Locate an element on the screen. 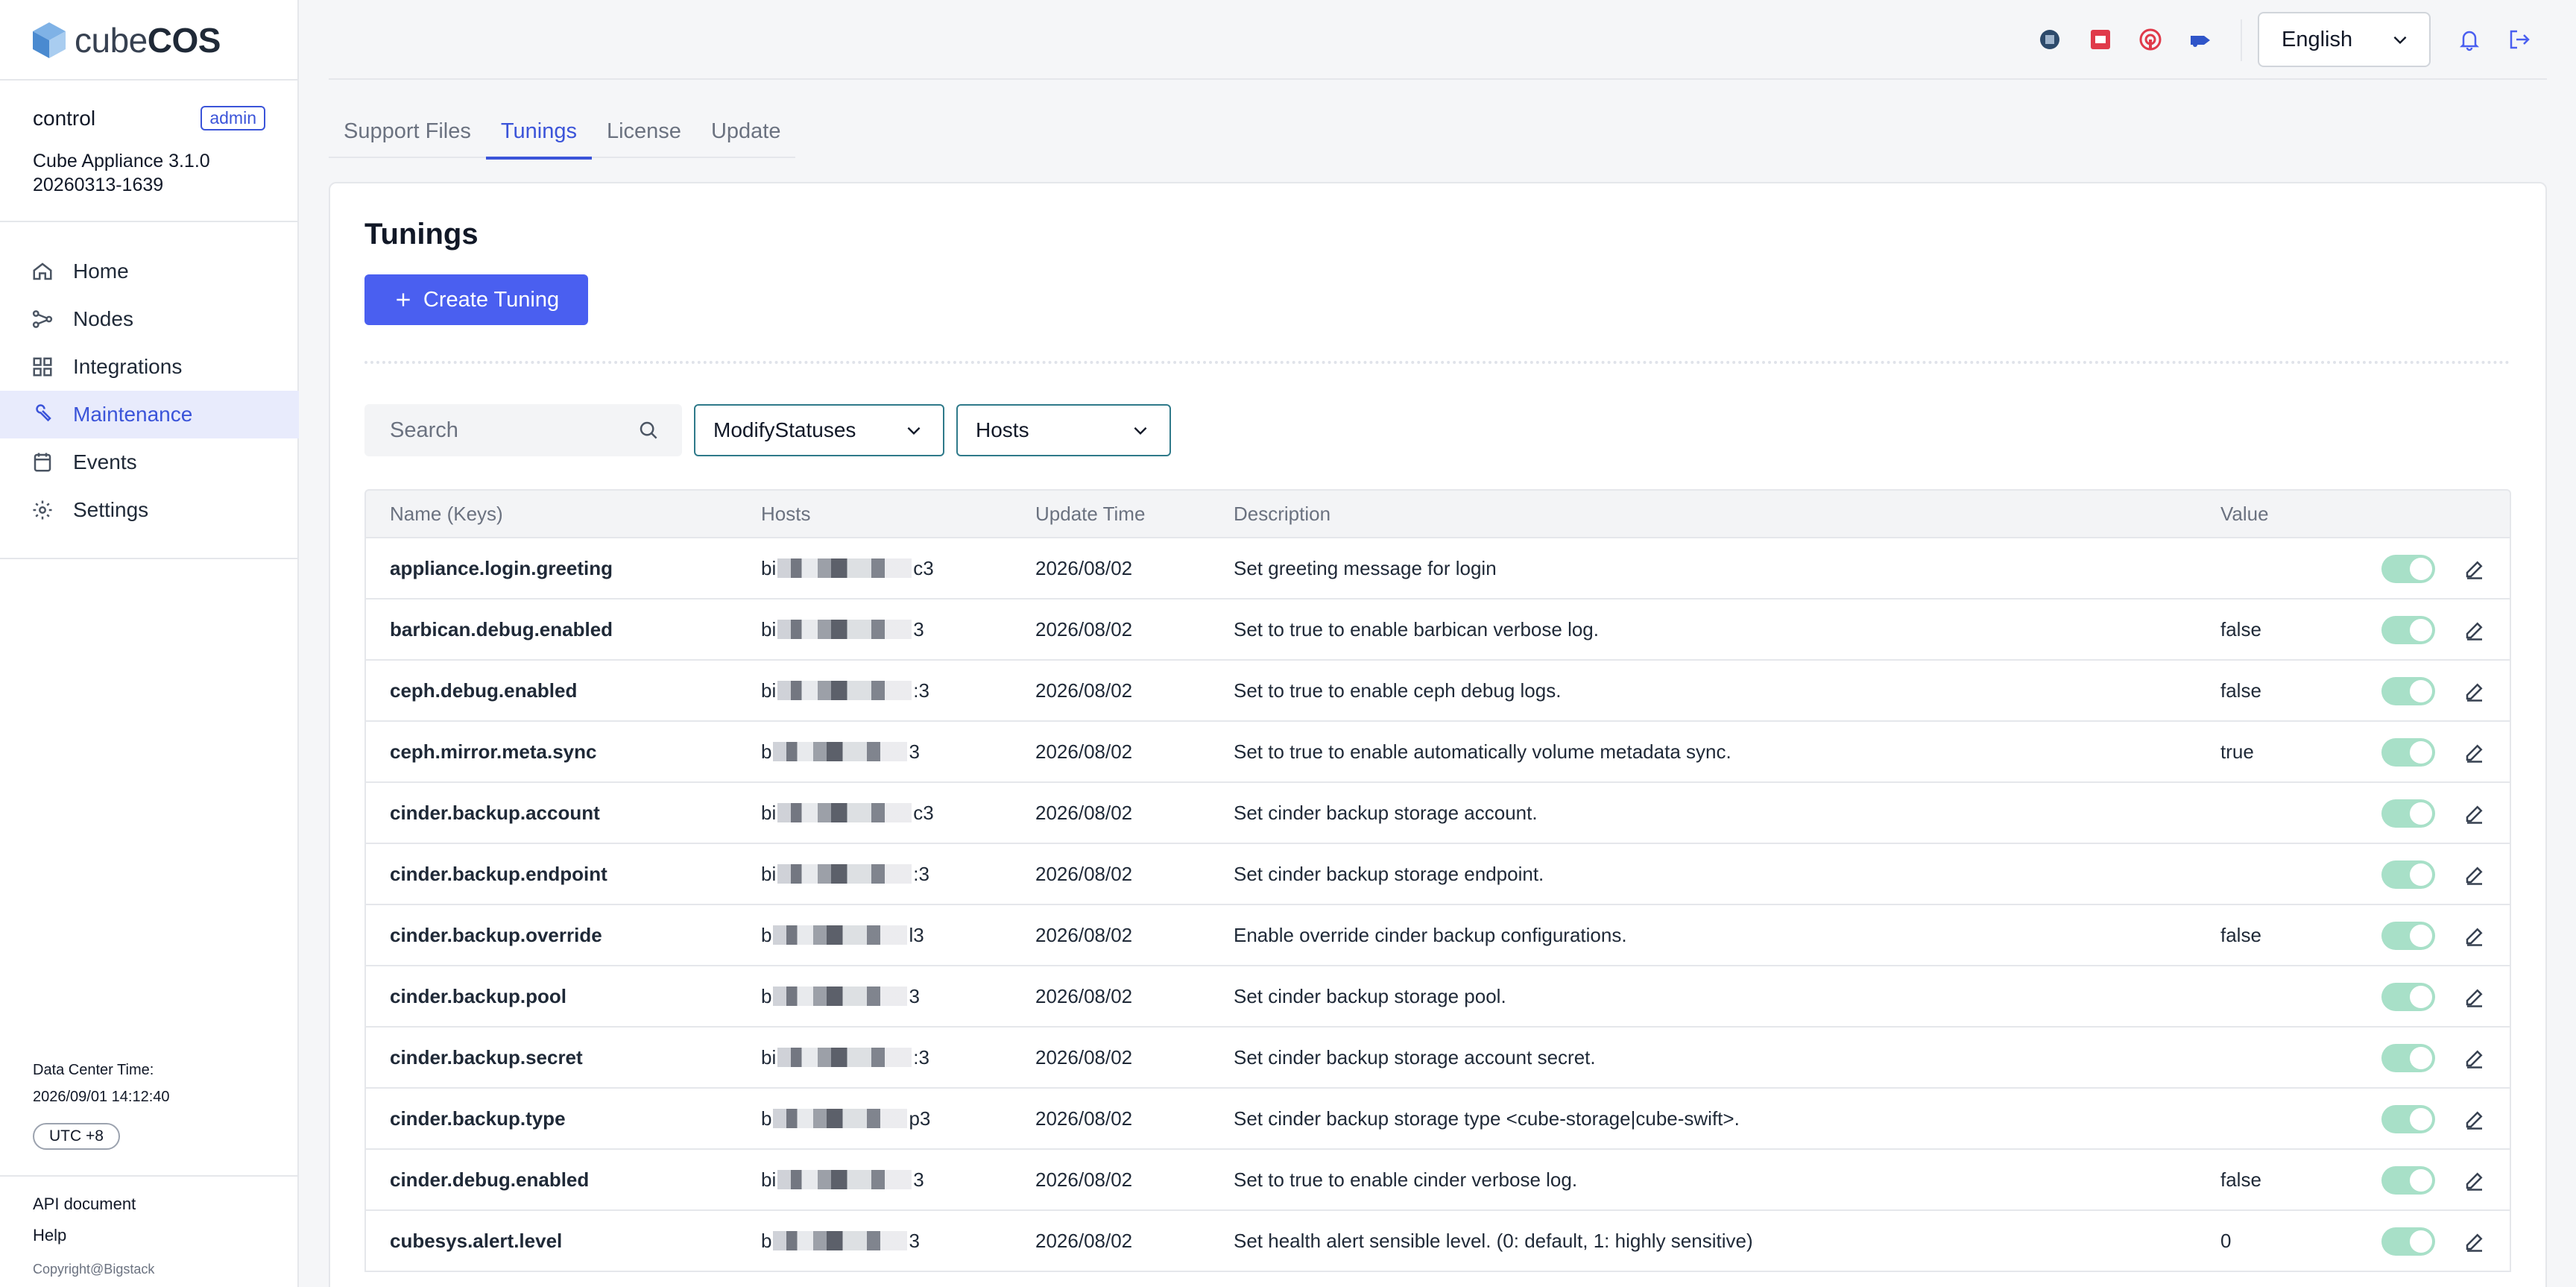 The image size is (2576, 1287). sidebar-divider is located at coordinates (149, 80).